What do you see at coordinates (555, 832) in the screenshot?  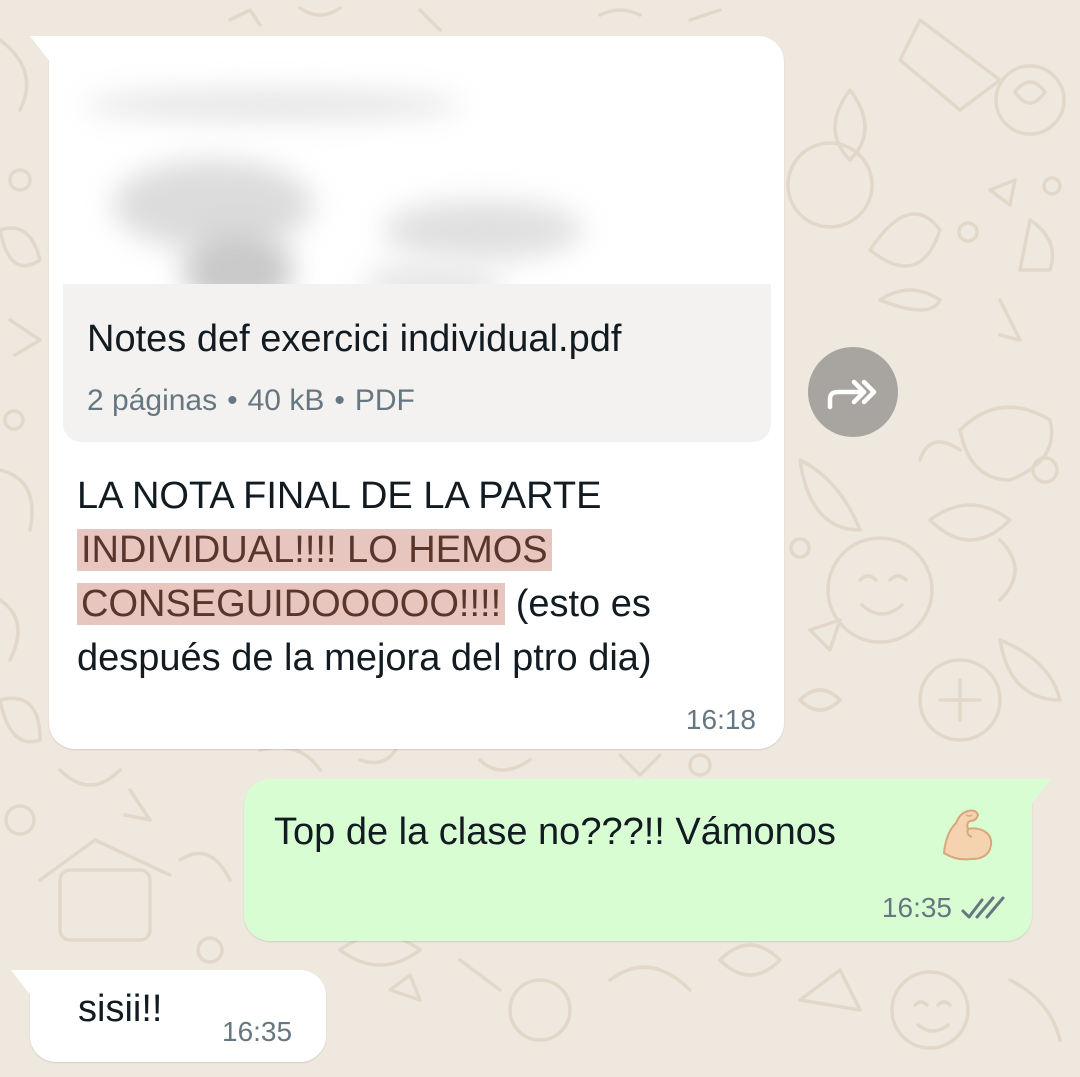 I see `message-text: Top de la clase no???!! Vámonos` at bounding box center [555, 832].